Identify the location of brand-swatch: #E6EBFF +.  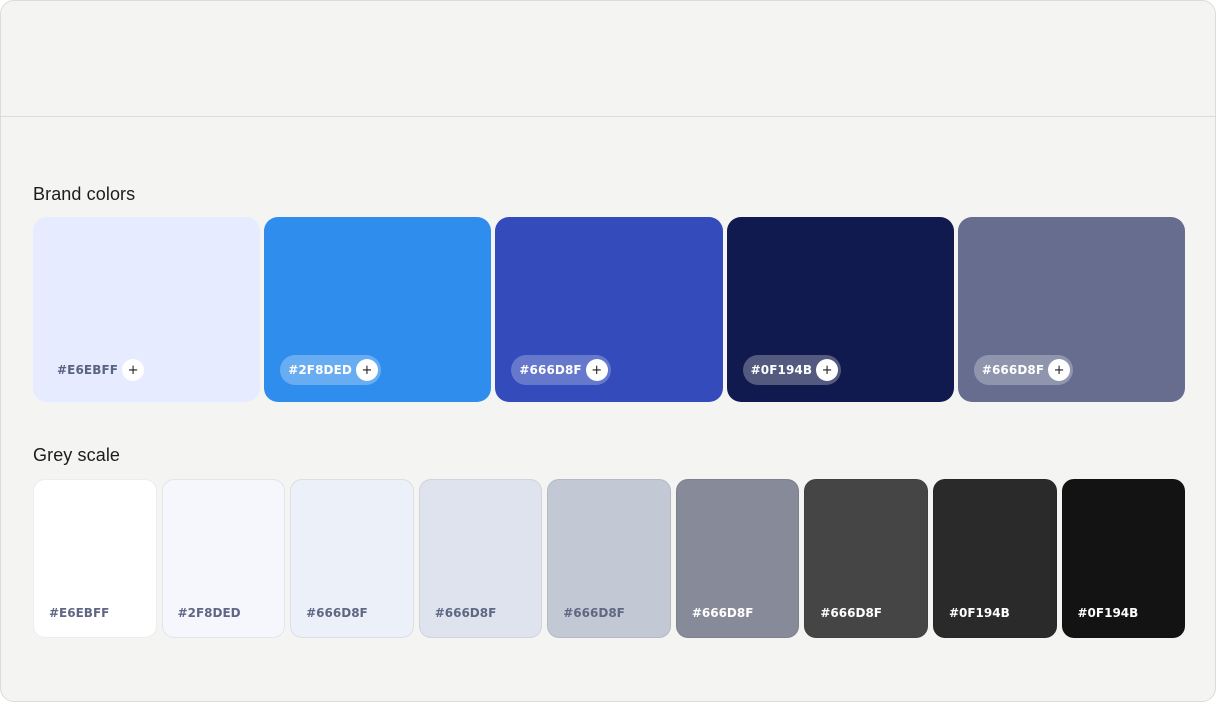
(147, 309).